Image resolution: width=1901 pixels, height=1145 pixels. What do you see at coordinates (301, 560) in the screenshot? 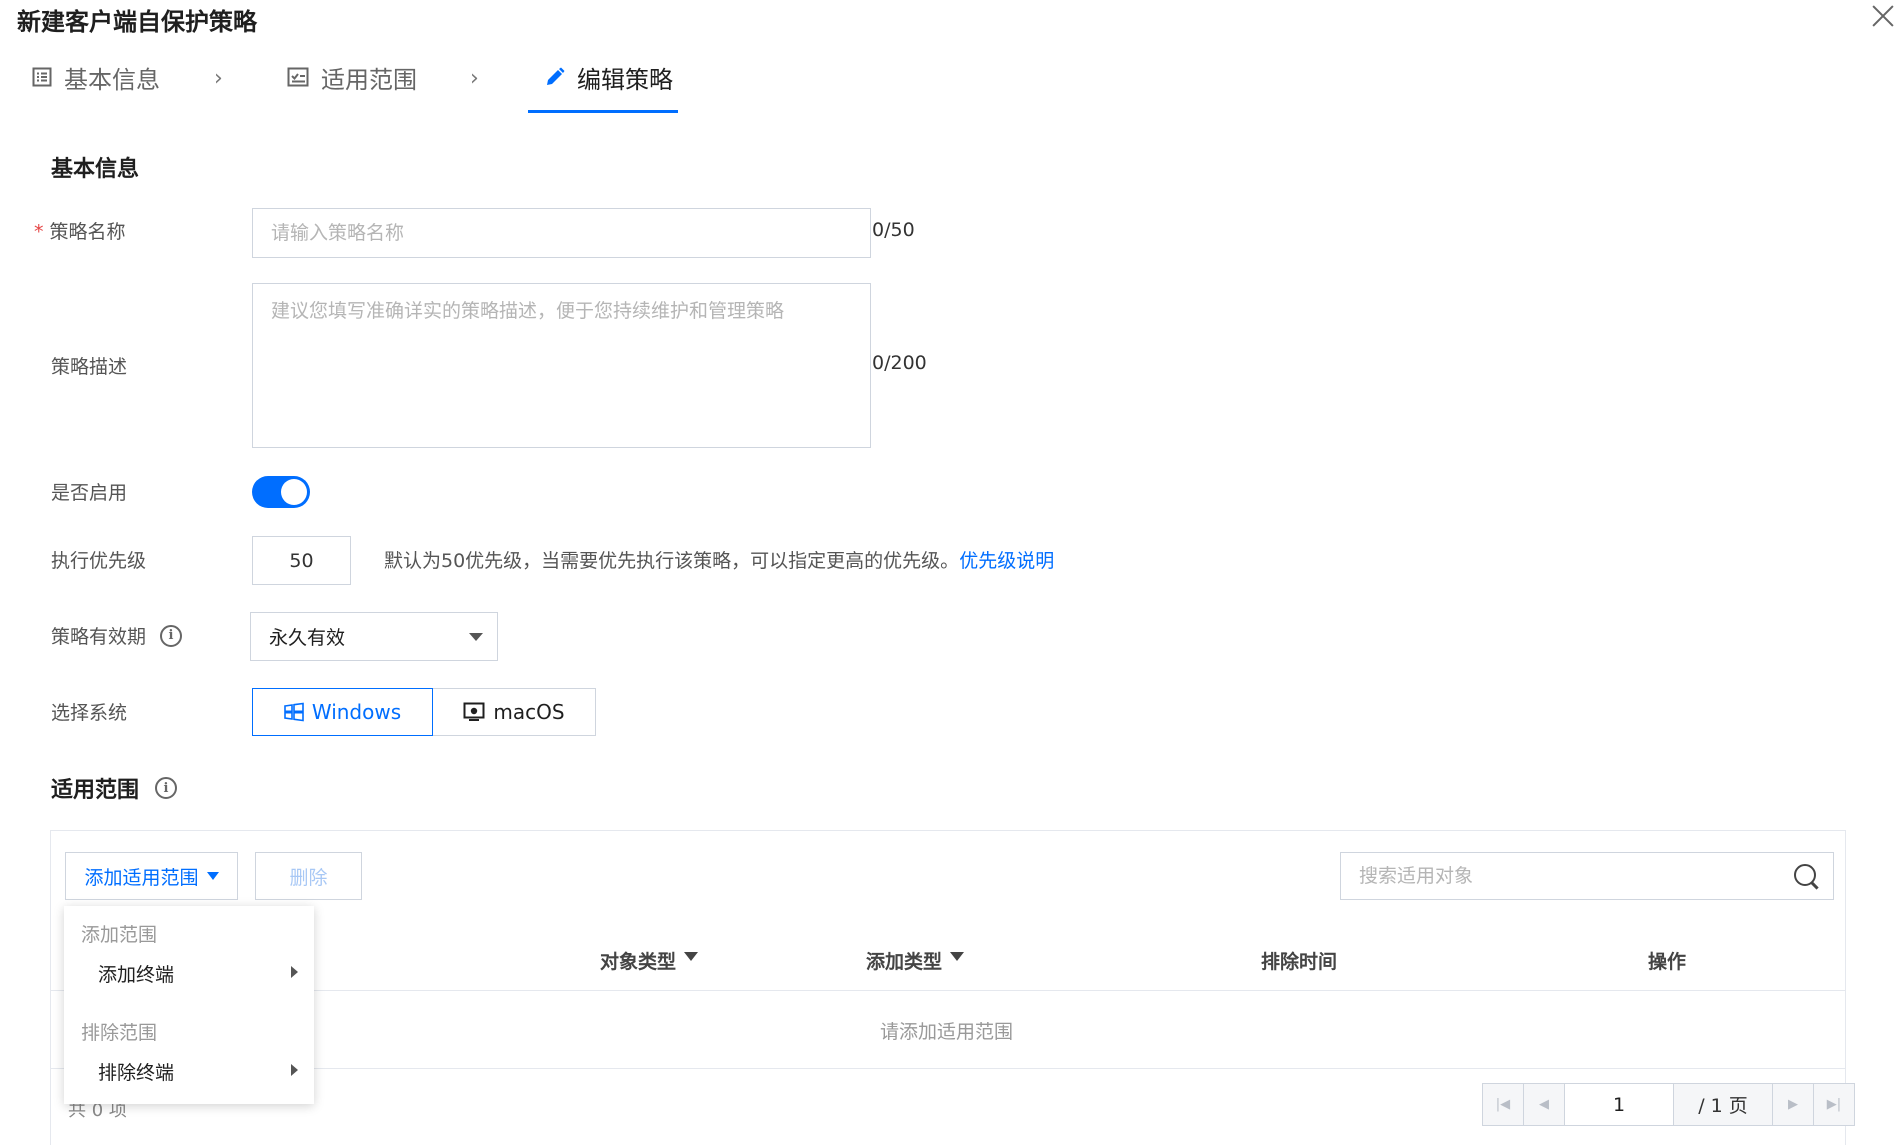
I see `priority-input` at bounding box center [301, 560].